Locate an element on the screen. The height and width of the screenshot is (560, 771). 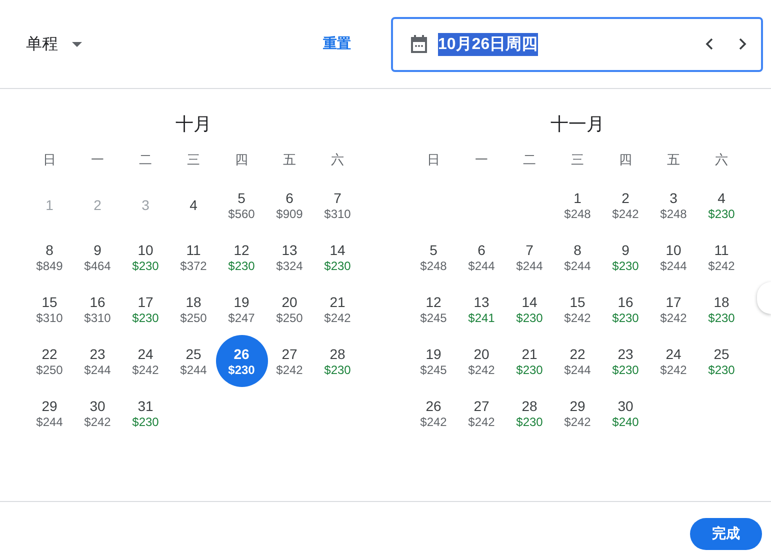
calendar-day: 3 is located at coordinates (145, 205).